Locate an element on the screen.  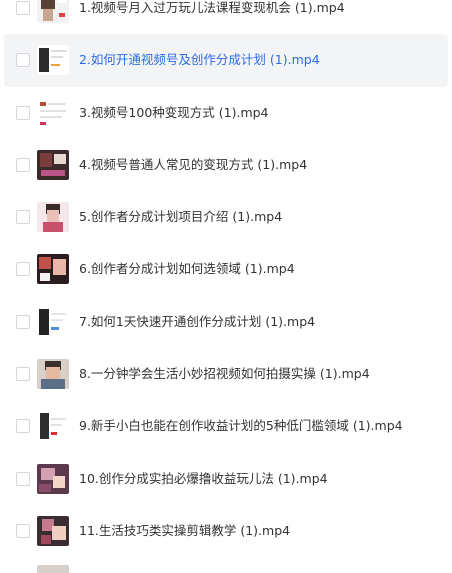
file-row: 7.如何1天快速开通创作分成计划 (1).mp4 is located at coordinates (226, 322).